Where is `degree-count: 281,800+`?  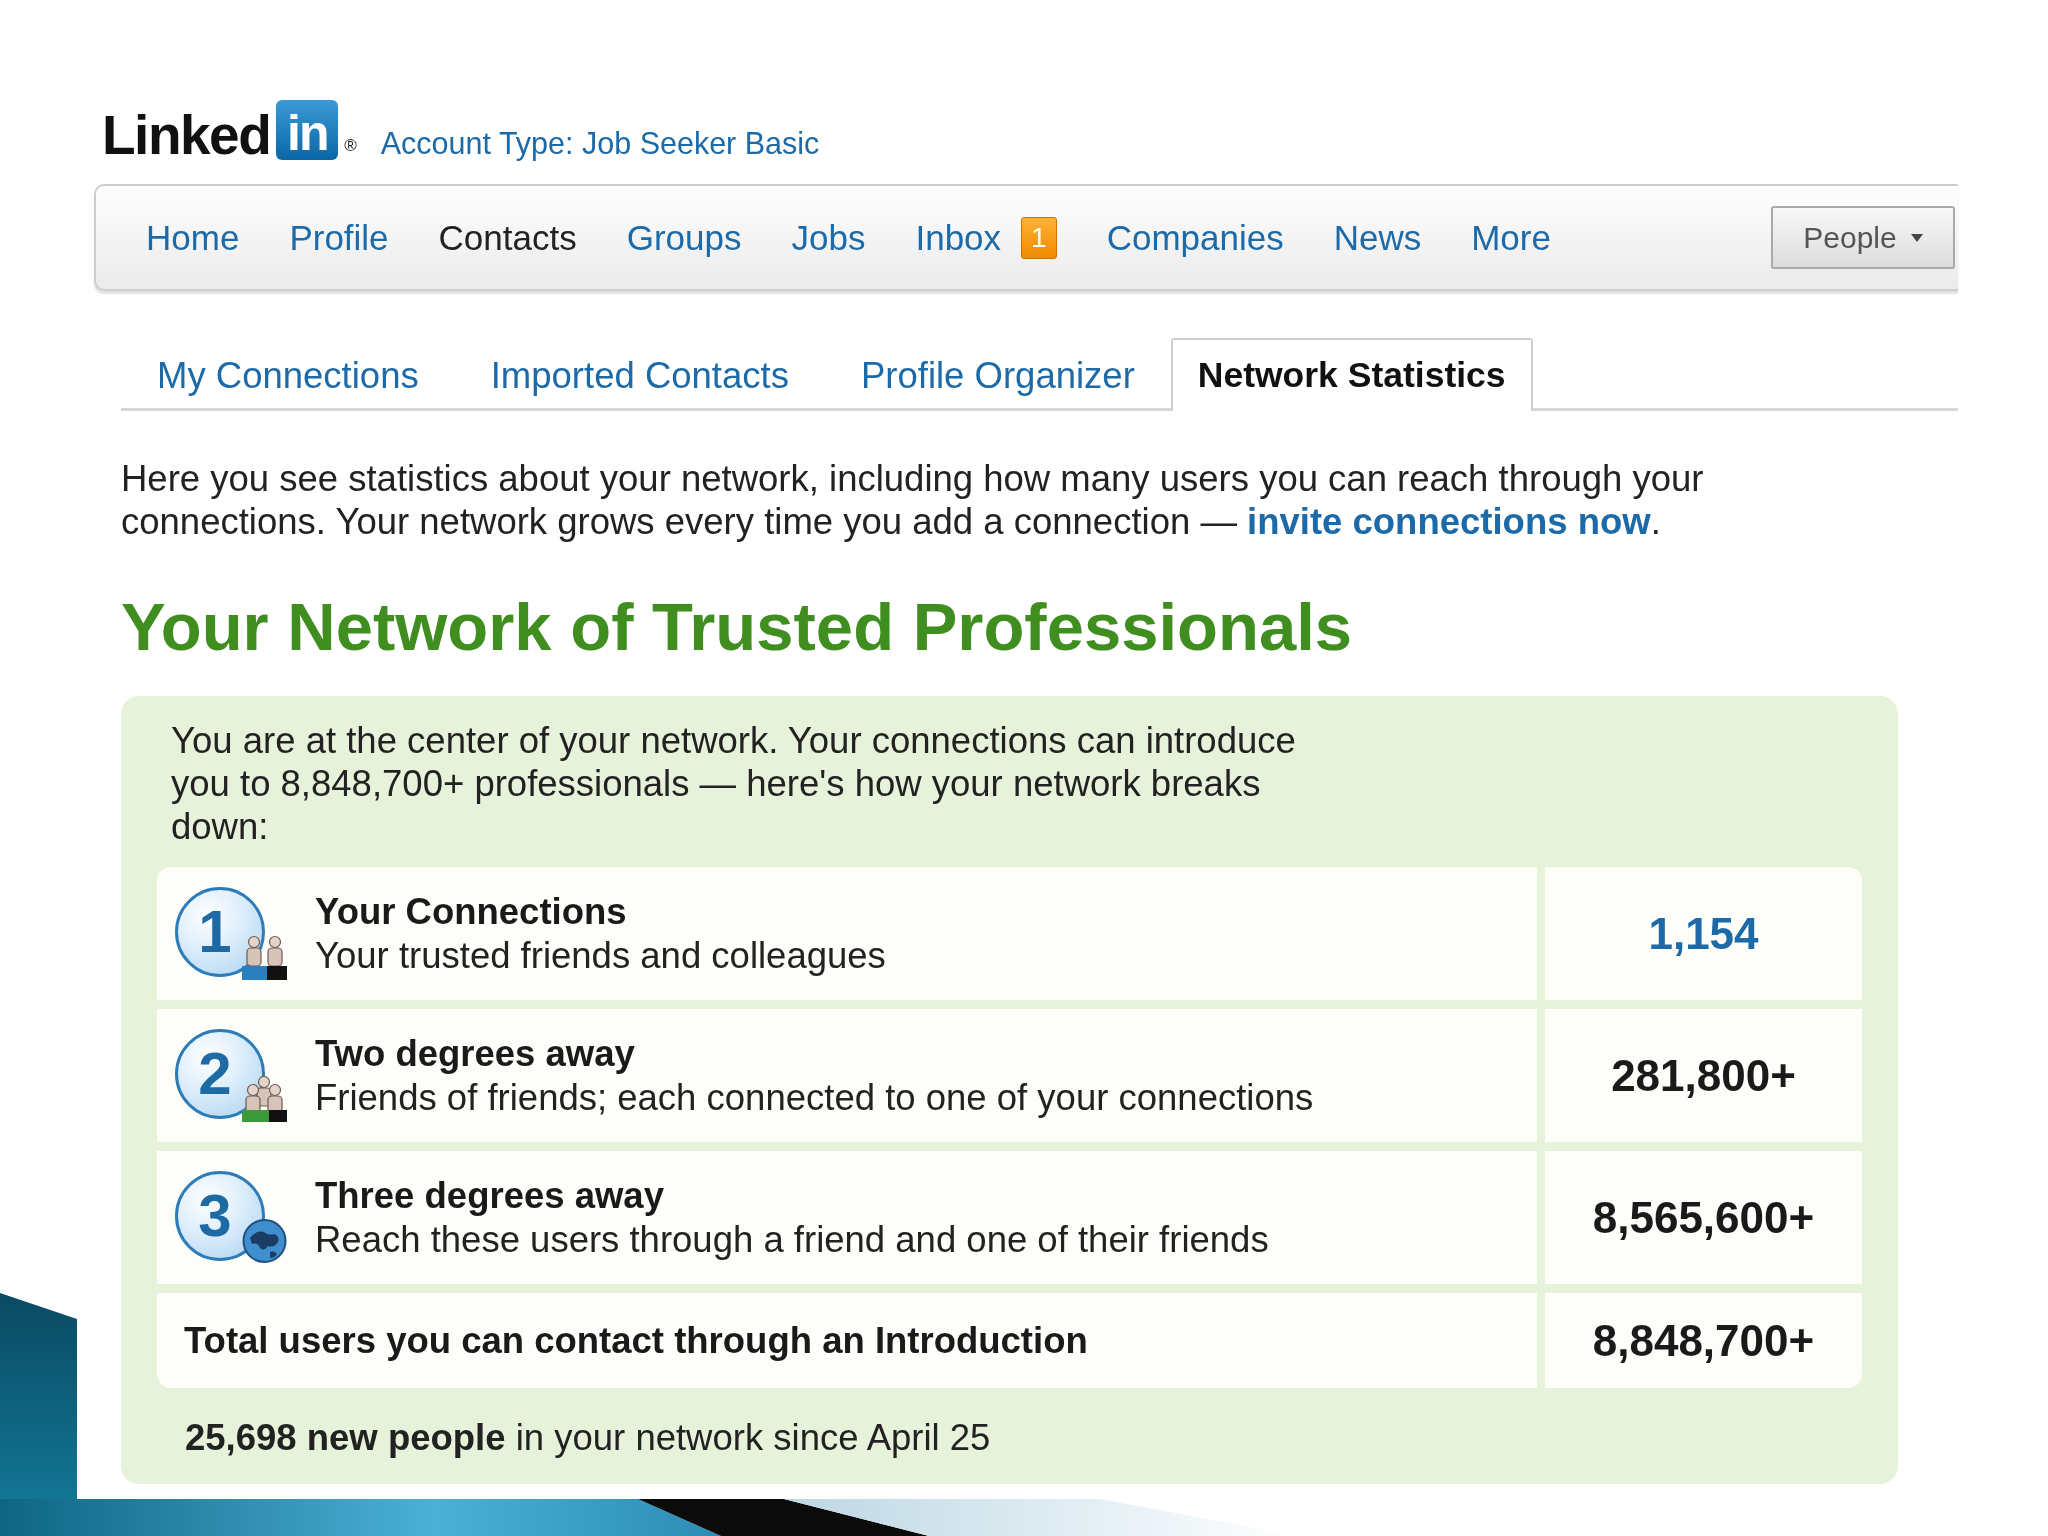 degree-count: 281,800+ is located at coordinates (1703, 1075).